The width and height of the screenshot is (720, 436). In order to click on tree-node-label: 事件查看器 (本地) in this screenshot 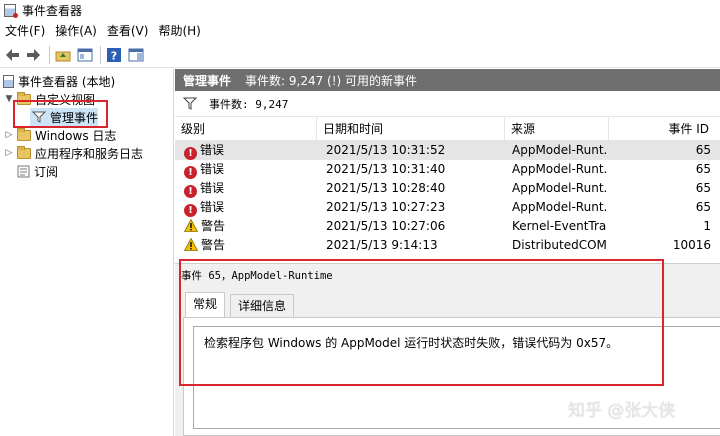, I will do `click(67, 81)`.